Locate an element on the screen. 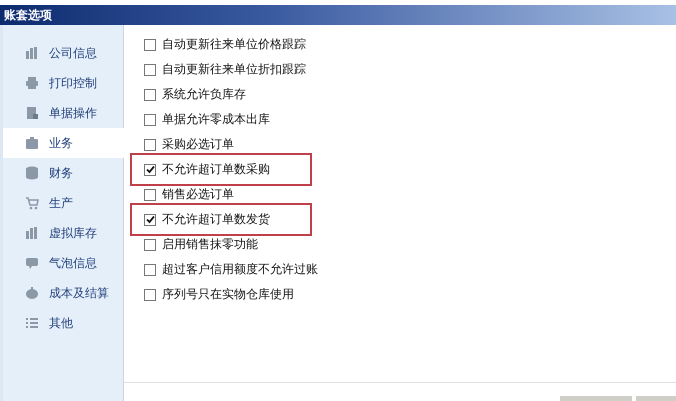 This screenshot has height=401, width=676. cart-icon is located at coordinates (32, 203).